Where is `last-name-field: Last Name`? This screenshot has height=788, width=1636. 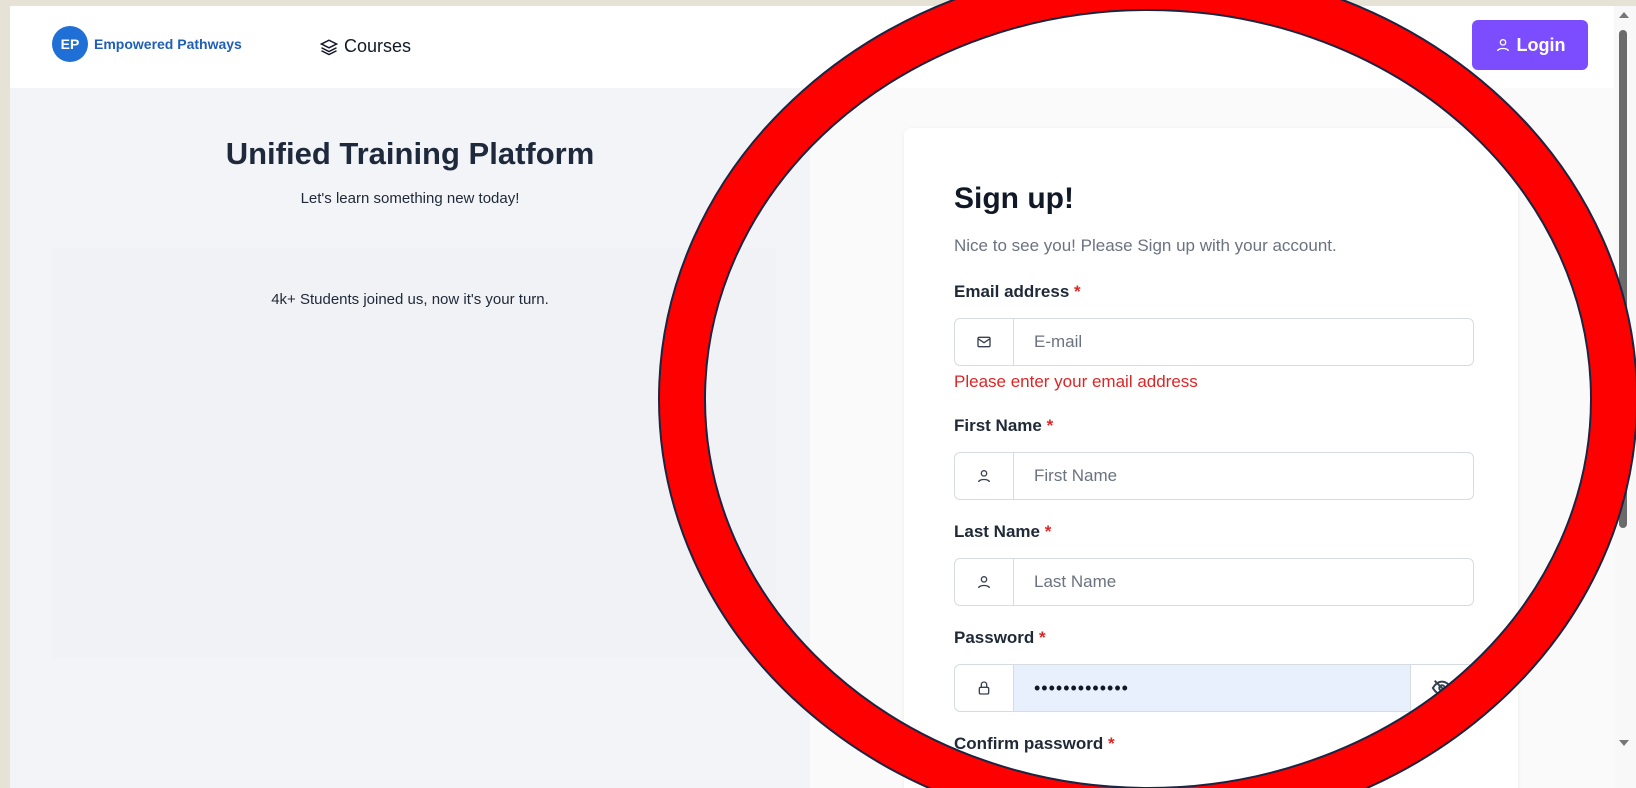
last-name-field: Last Name is located at coordinates (1214, 582).